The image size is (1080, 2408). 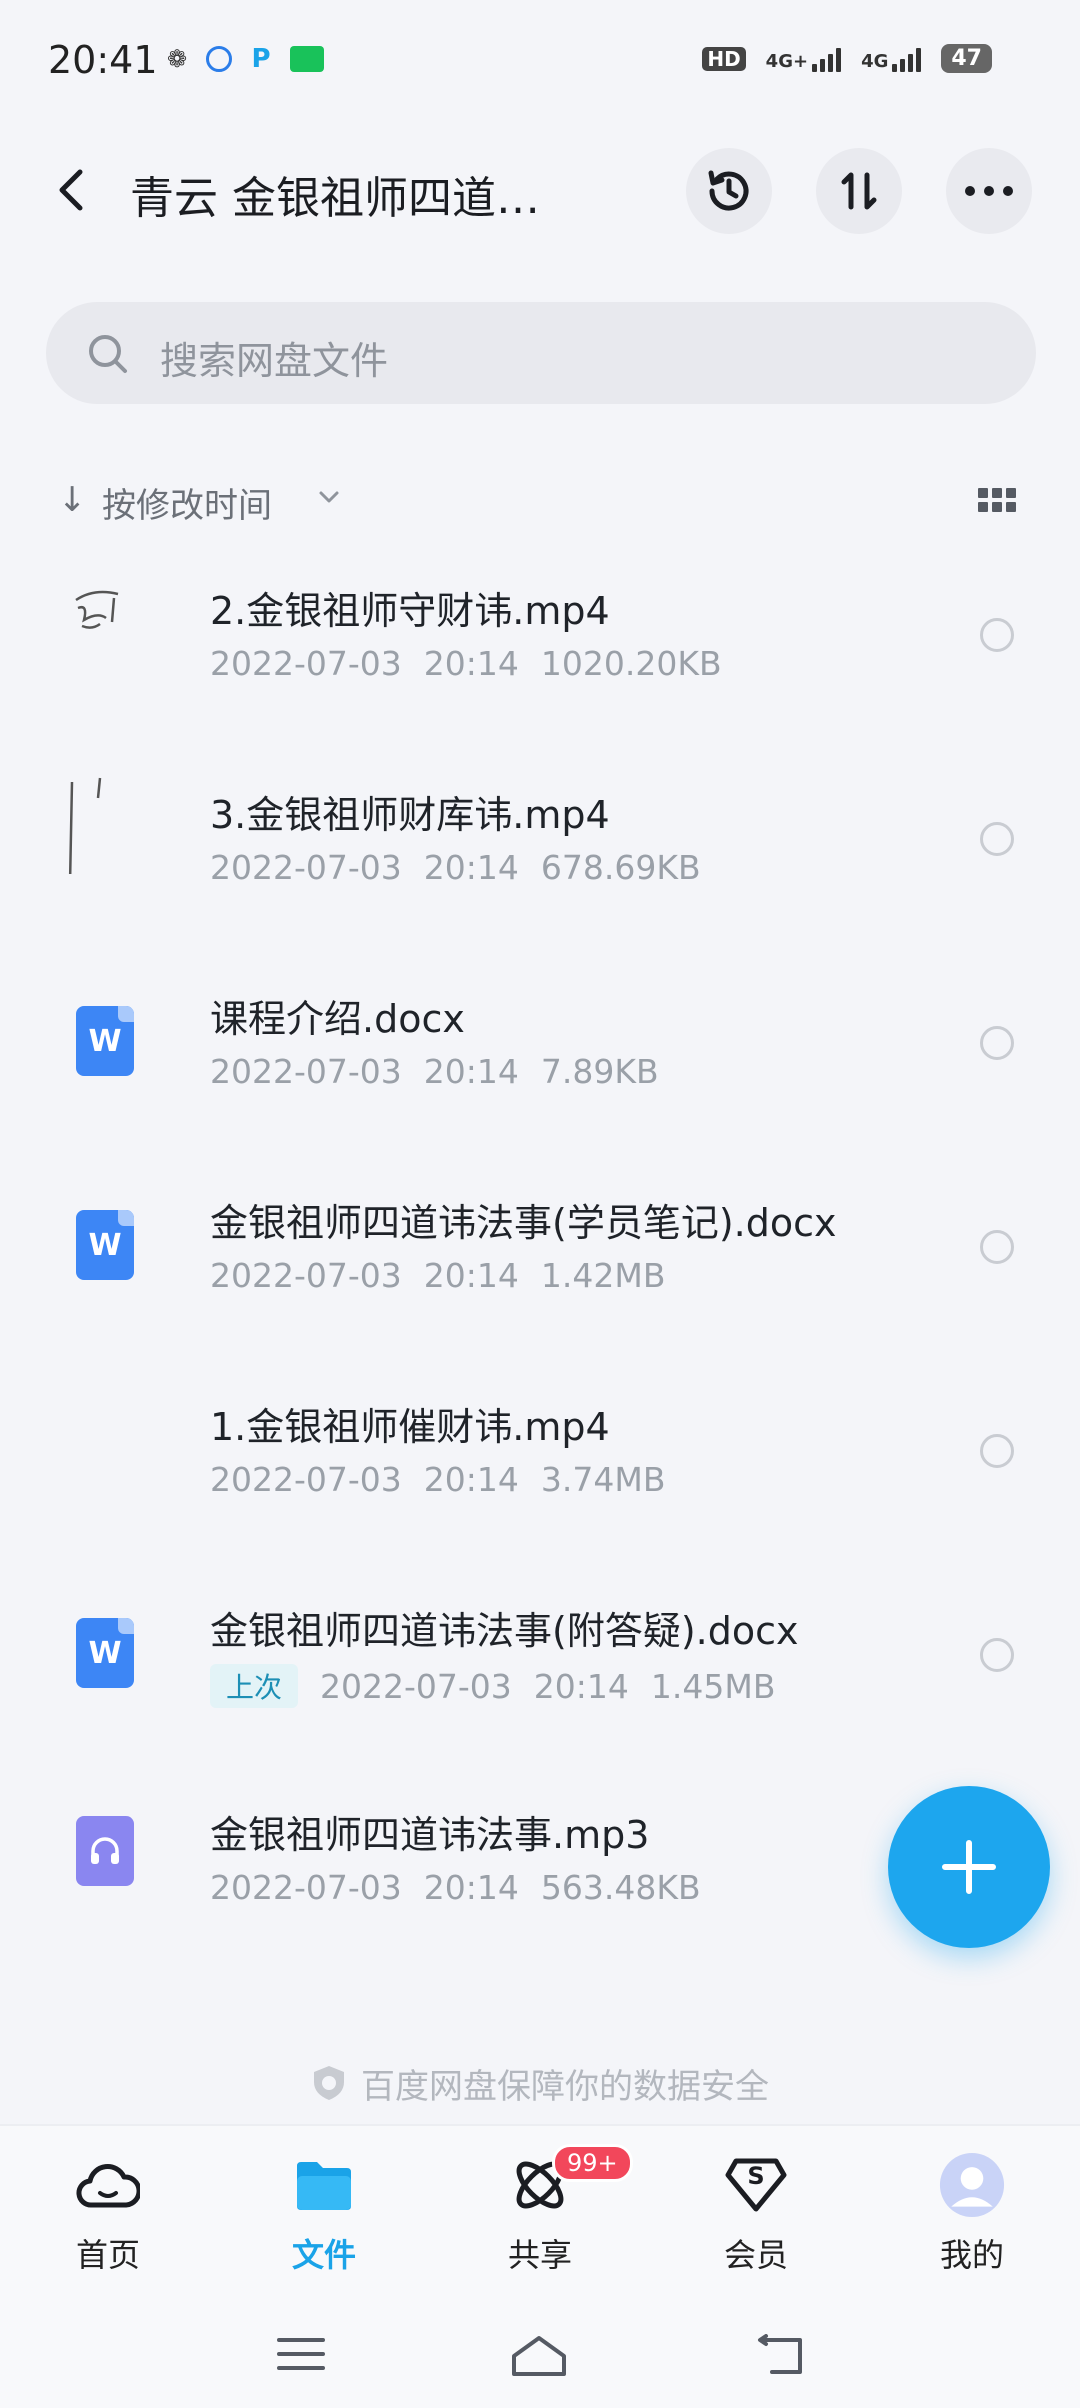 I want to click on file-meta: 2022-07-03 20:14 7.89KB, so click(x=434, y=1071).